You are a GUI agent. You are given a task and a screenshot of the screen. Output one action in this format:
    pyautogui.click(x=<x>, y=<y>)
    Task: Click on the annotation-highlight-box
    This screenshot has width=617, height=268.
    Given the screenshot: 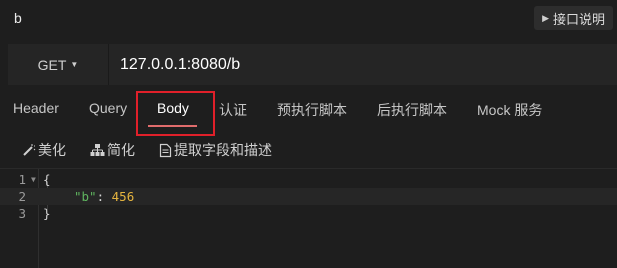 What is the action you would take?
    pyautogui.click(x=175, y=113)
    